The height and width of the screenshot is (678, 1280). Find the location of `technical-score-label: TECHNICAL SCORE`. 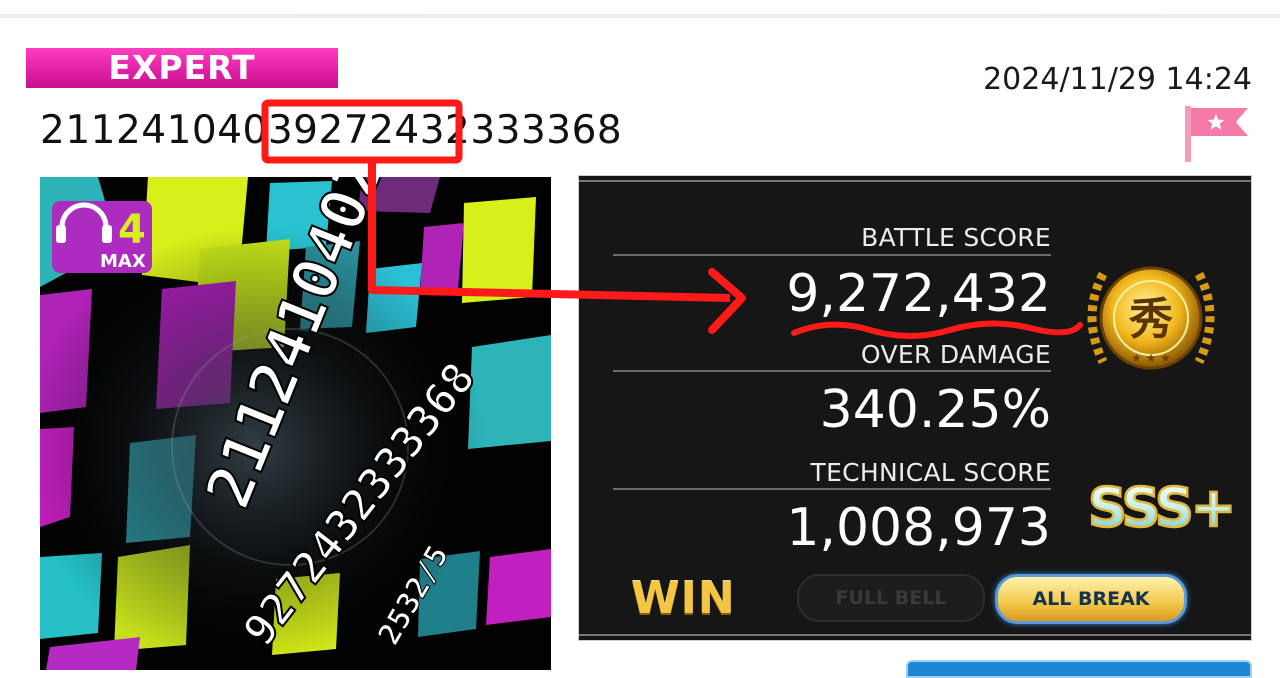

technical-score-label: TECHNICAL SCORE is located at coordinates (930, 472).